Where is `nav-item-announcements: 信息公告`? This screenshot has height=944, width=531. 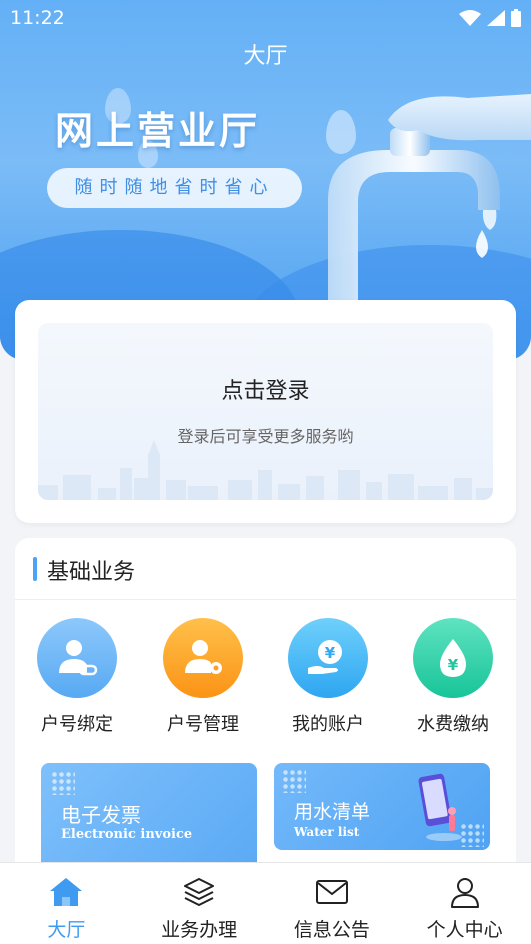 nav-item-announcements: 信息公告 is located at coordinates (332, 903).